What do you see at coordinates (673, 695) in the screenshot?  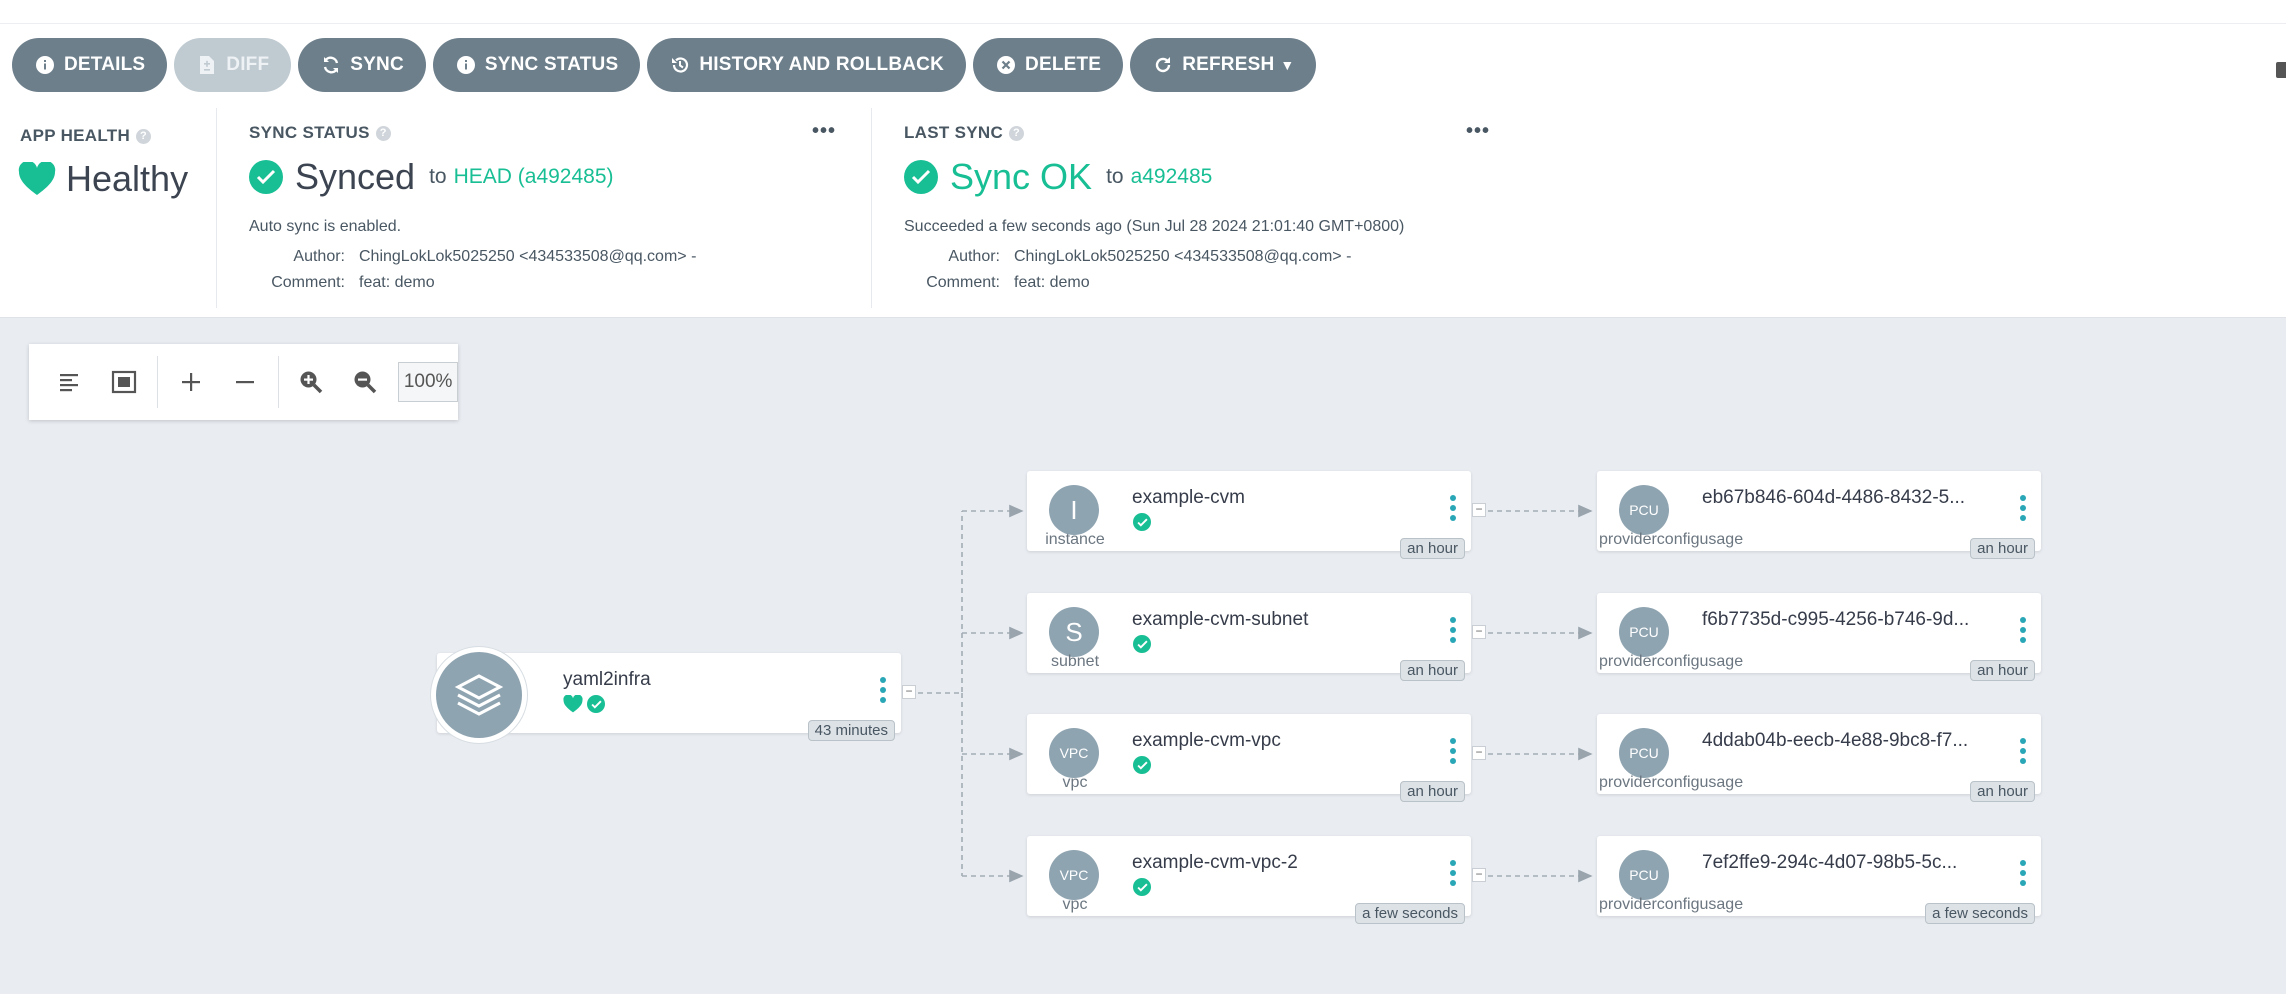 I see `root-app-node: yaml2infra 43 minutes −` at bounding box center [673, 695].